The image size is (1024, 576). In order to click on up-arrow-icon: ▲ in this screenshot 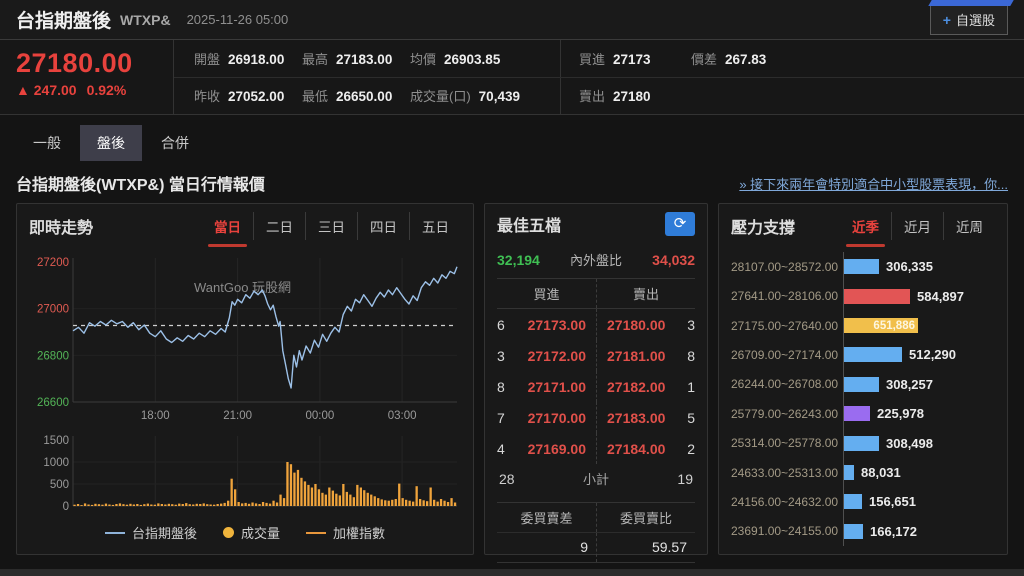, I will do `click(23, 90)`.